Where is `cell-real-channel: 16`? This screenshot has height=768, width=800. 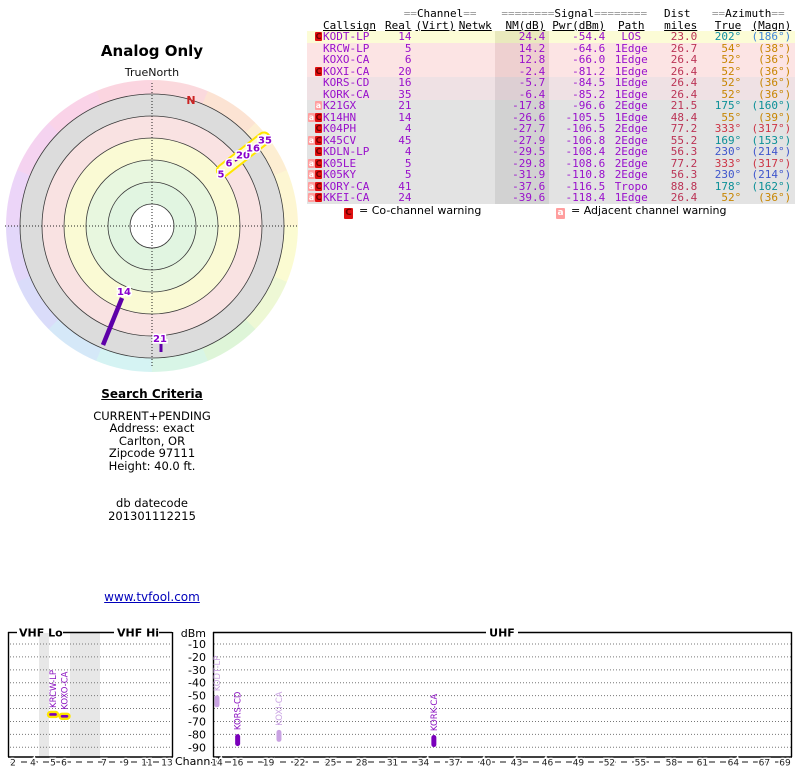
cell-real-channel: 16 is located at coordinates (405, 82).